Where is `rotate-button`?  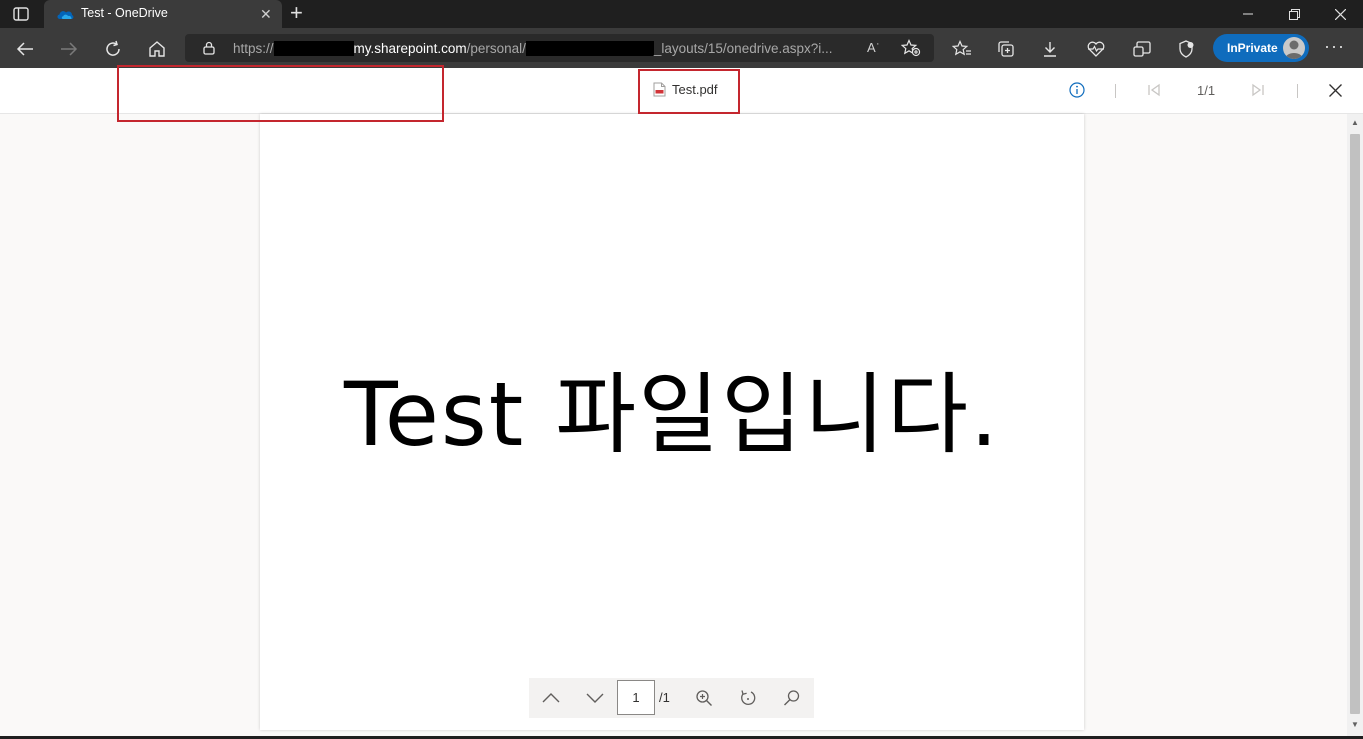 rotate-button is located at coordinates (748, 698).